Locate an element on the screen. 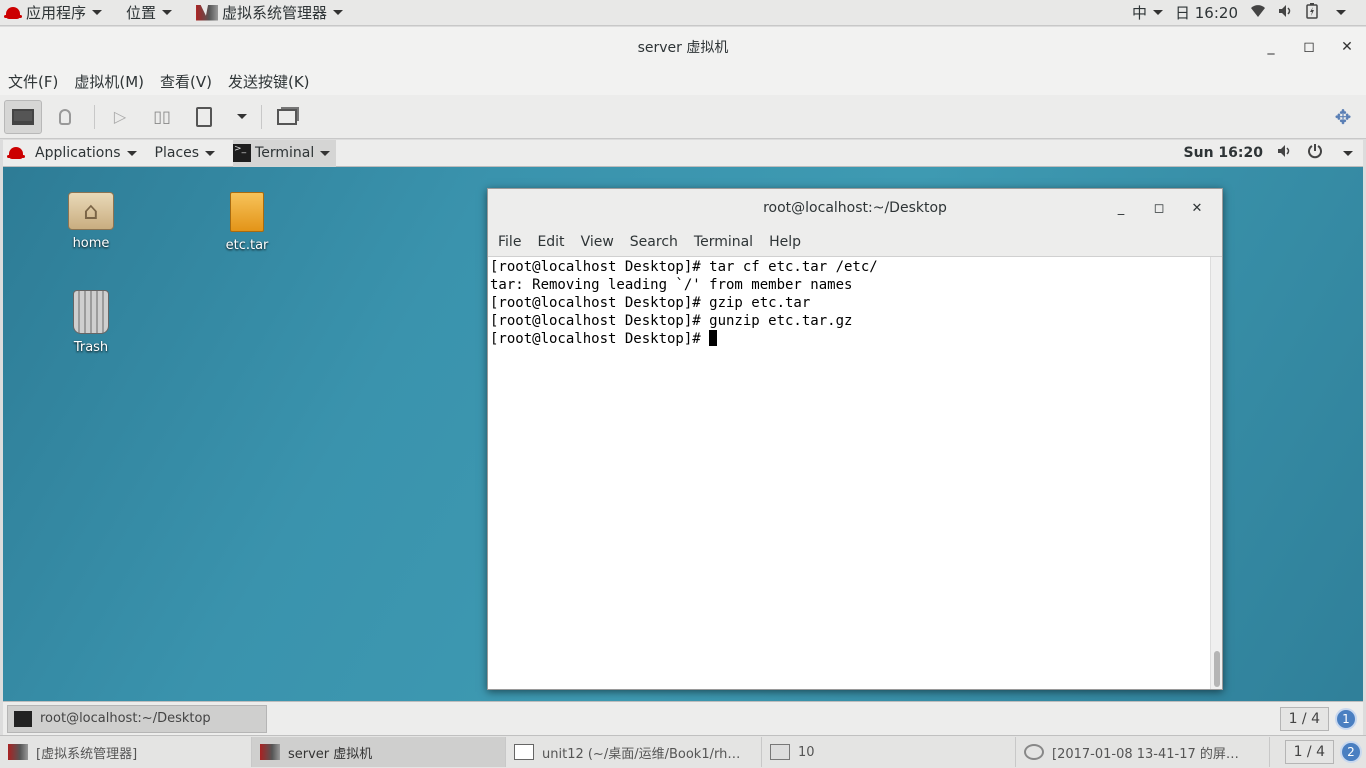 The height and width of the screenshot is (768, 1366). terminal-line: [root@localhost Desktop]# gzip etc.tar is located at coordinates (650, 303).